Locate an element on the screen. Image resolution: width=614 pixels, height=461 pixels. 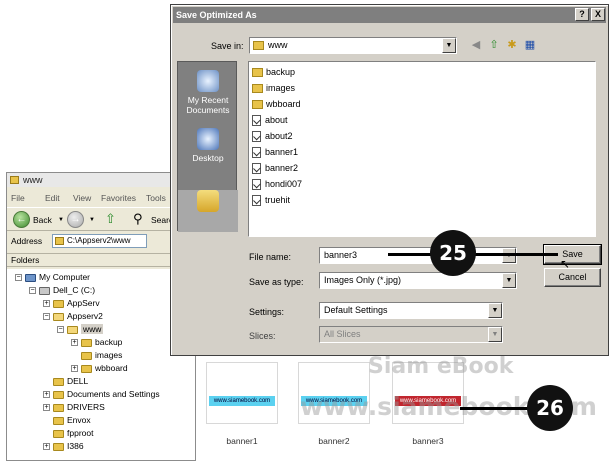
tree-node: + AppServ is located at coordinates (71, 303).